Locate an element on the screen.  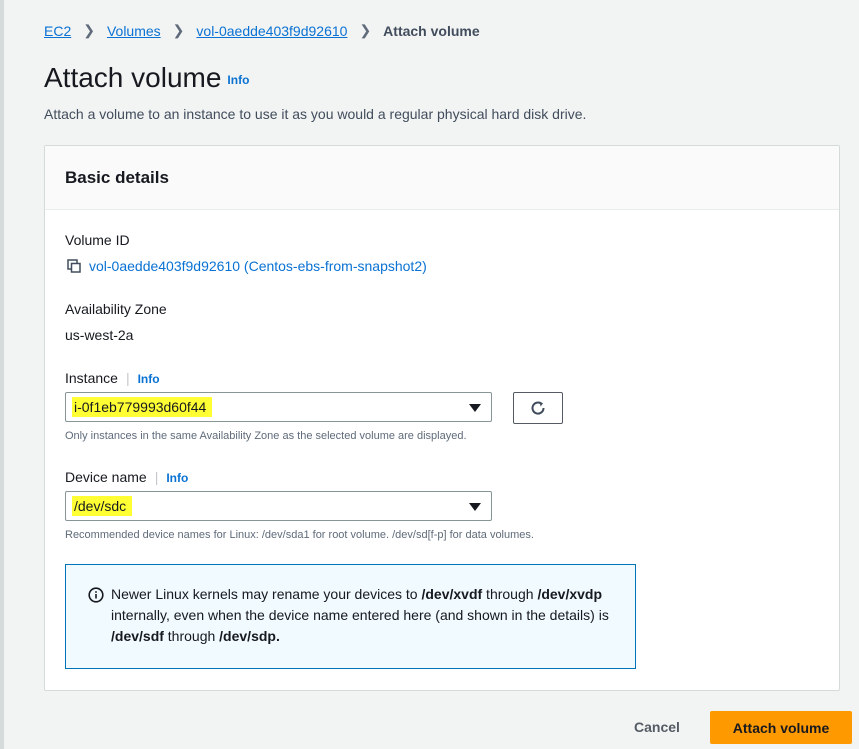
attach-volume-button: Attach volume is located at coordinates (781, 727).